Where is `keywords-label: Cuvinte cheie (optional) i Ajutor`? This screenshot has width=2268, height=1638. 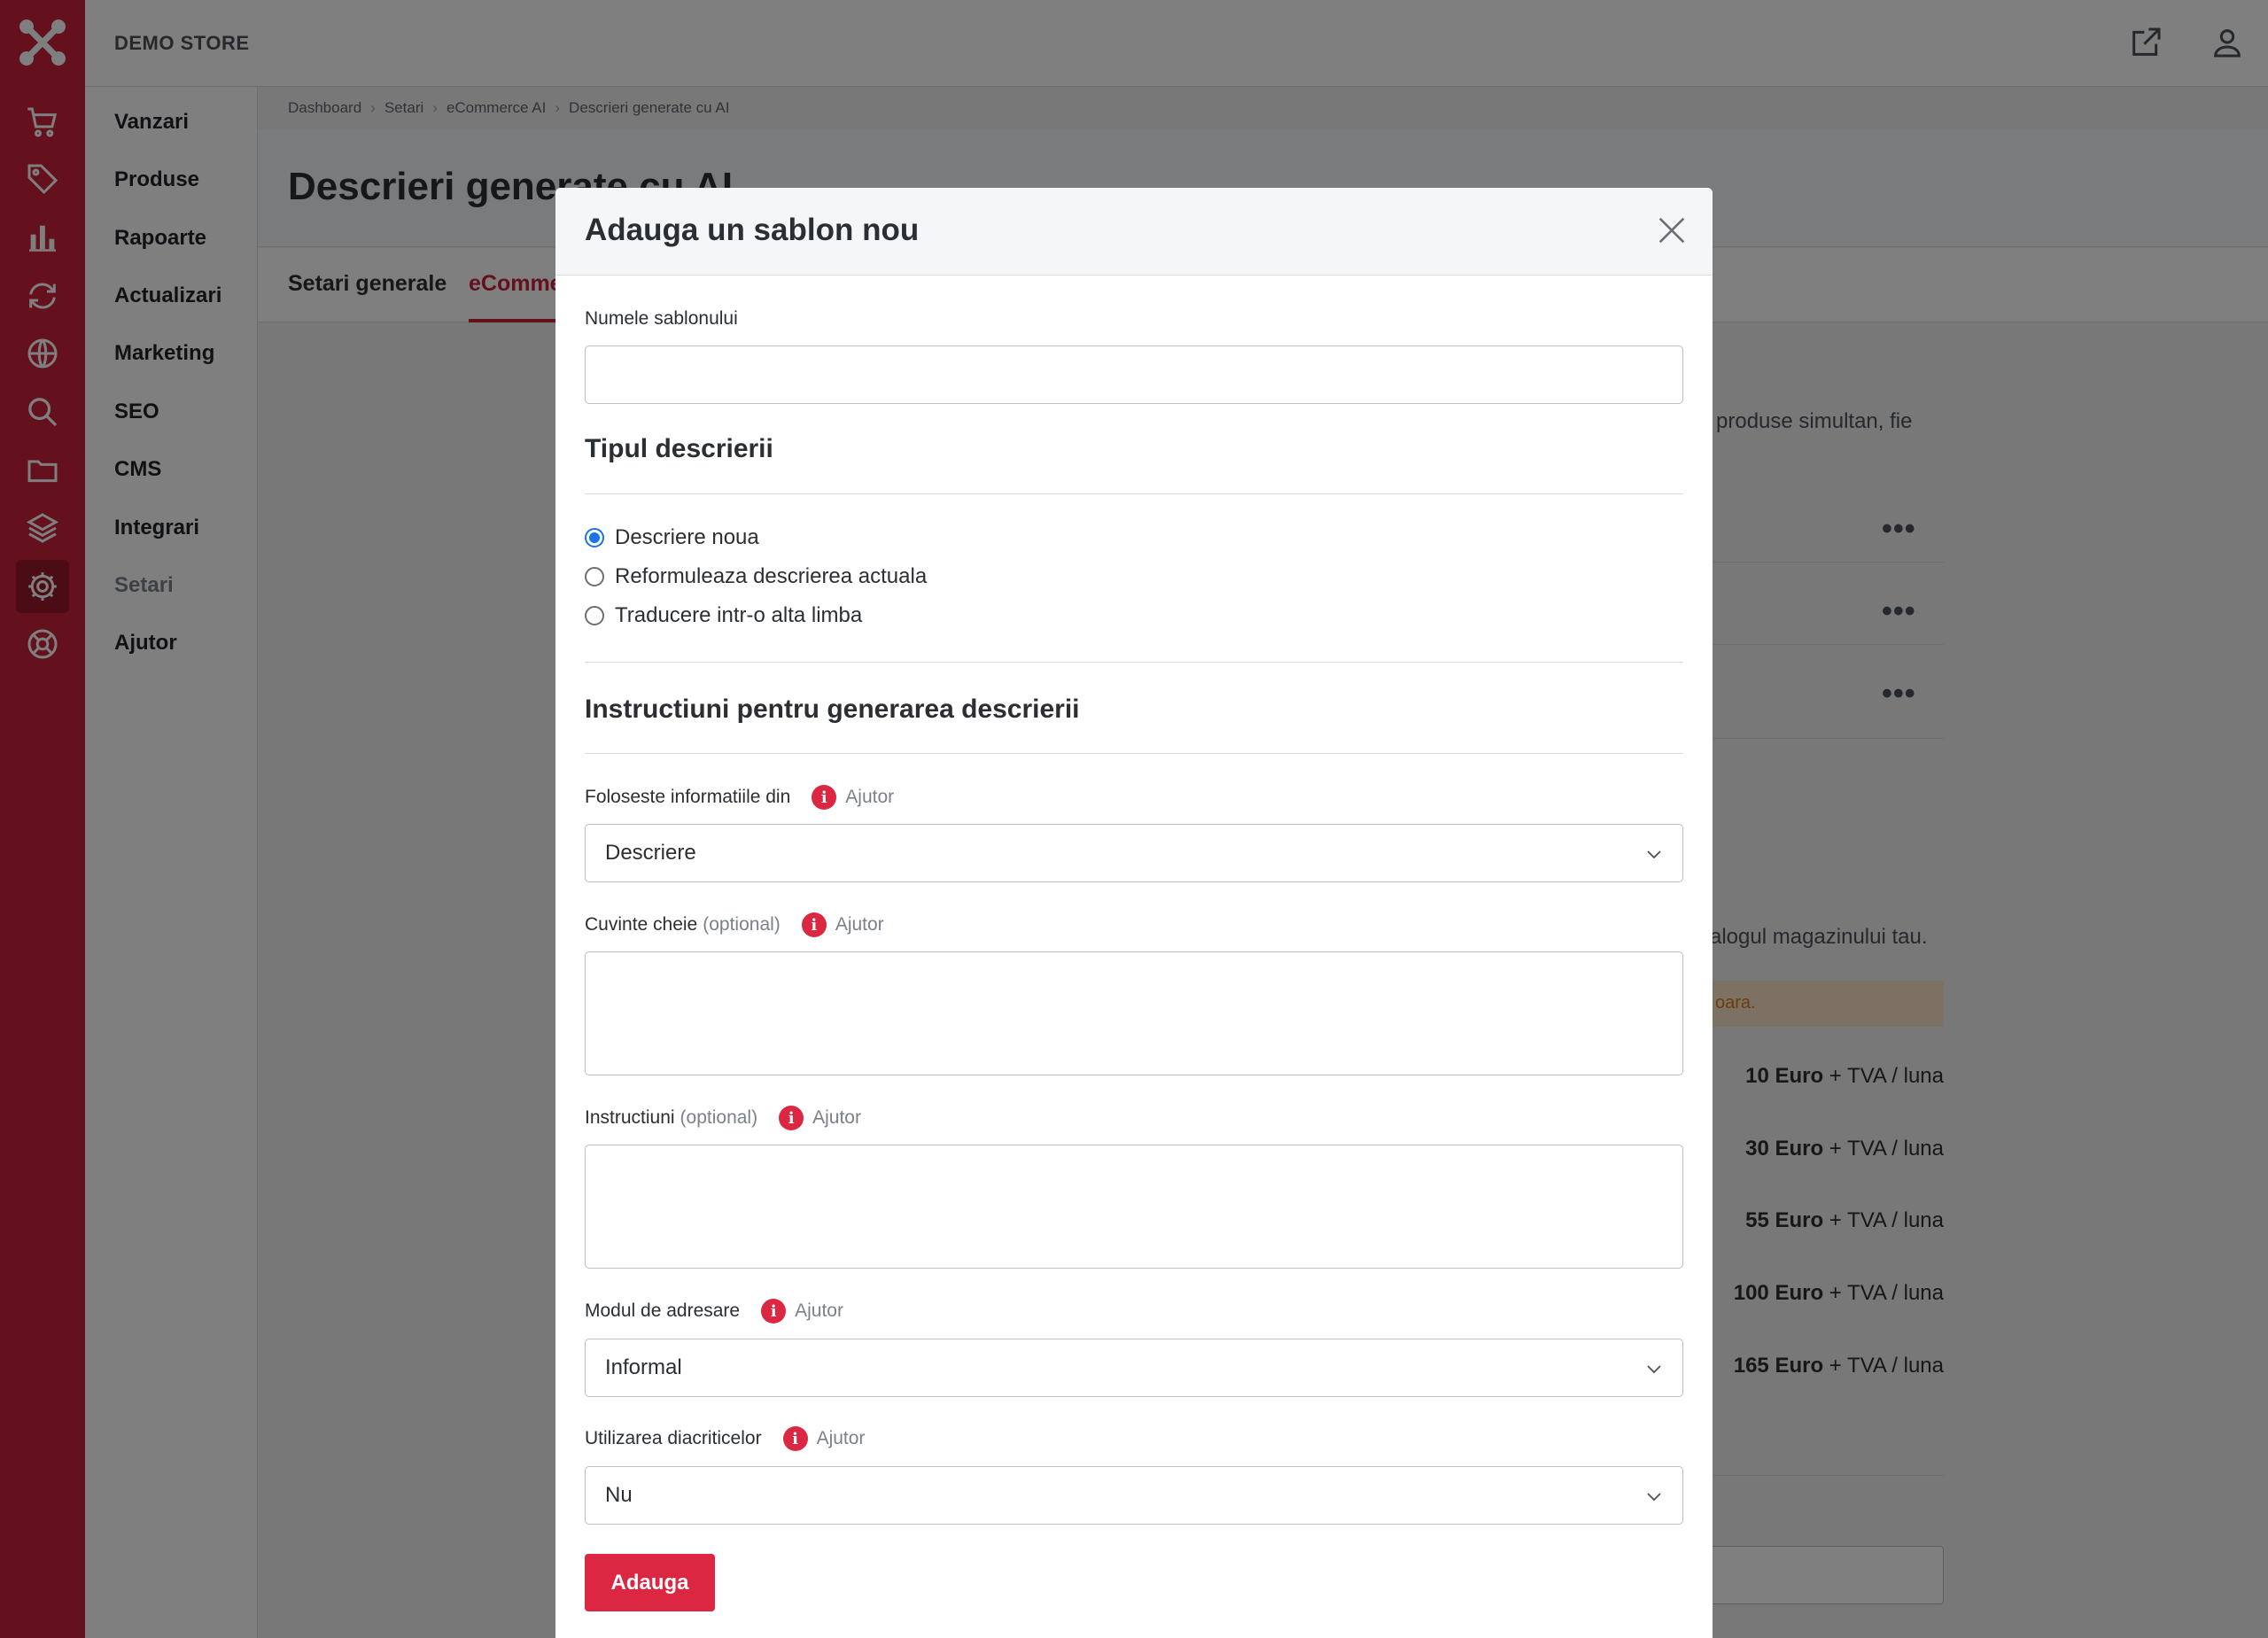 keywords-label: Cuvinte cheie (optional) i Ajutor is located at coordinates (734, 924).